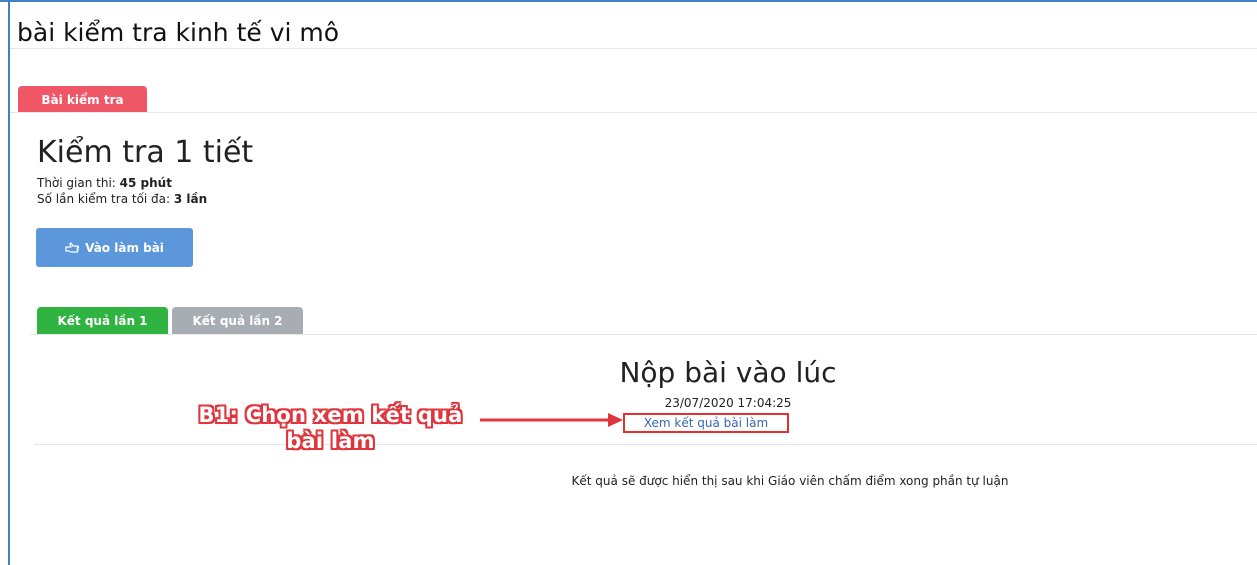 This screenshot has width=1257, height=565. Describe the element at coordinates (706, 423) in the screenshot. I see `view-result-link: Xem kết quả bài làm` at that location.